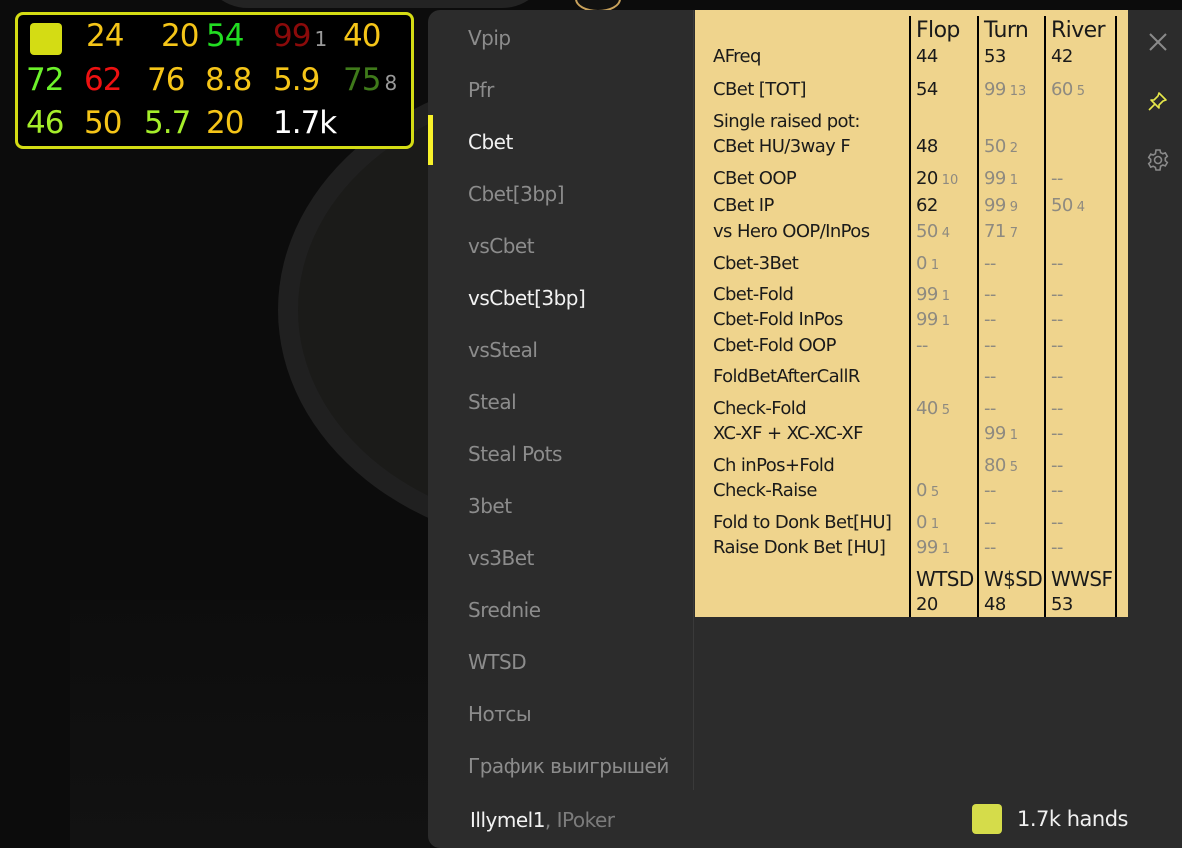  I want to click on settings-button, so click(1158, 160).